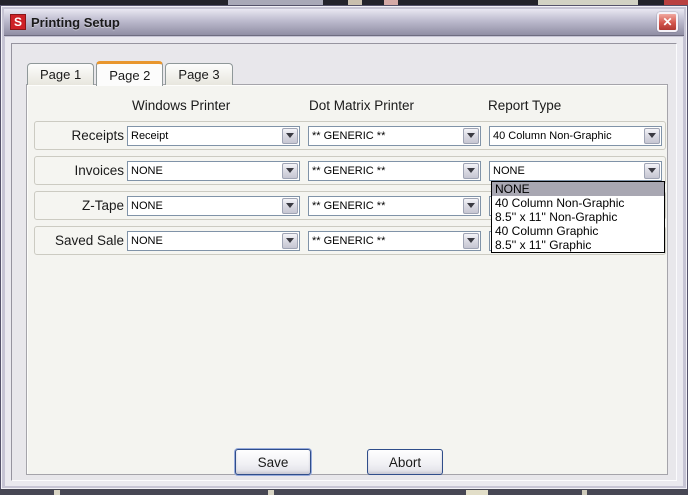 Image resolution: width=688 pixels, height=495 pixels. I want to click on column-header-windows-printer: Windows Printer, so click(181, 105).